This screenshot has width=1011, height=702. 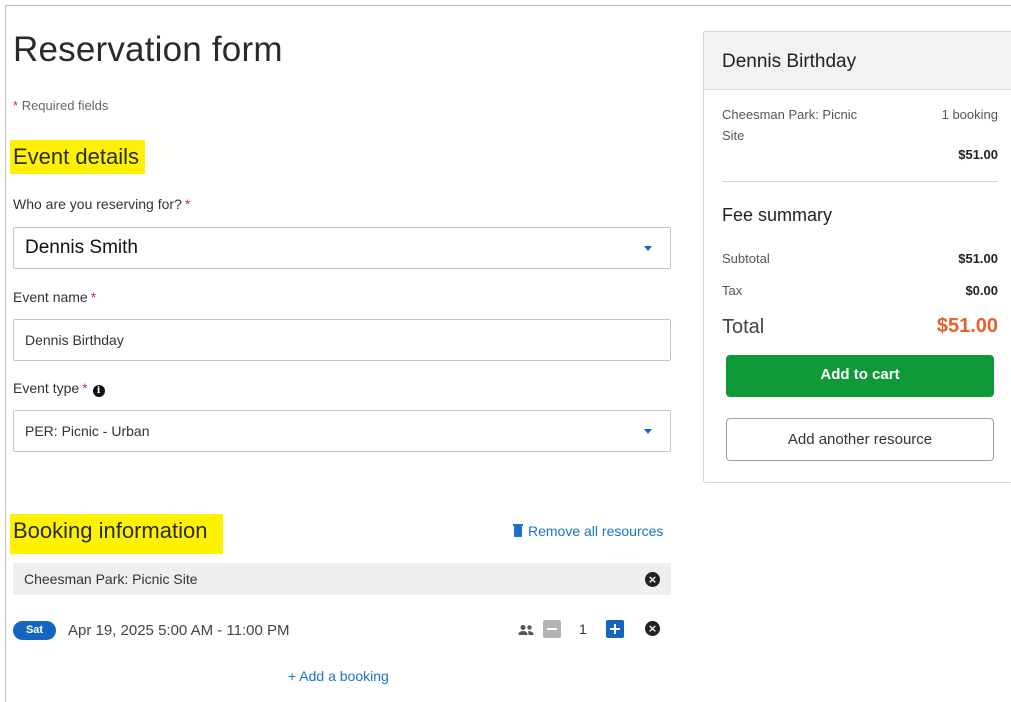 I want to click on summary-resource-price: $51.00, so click(x=978, y=154).